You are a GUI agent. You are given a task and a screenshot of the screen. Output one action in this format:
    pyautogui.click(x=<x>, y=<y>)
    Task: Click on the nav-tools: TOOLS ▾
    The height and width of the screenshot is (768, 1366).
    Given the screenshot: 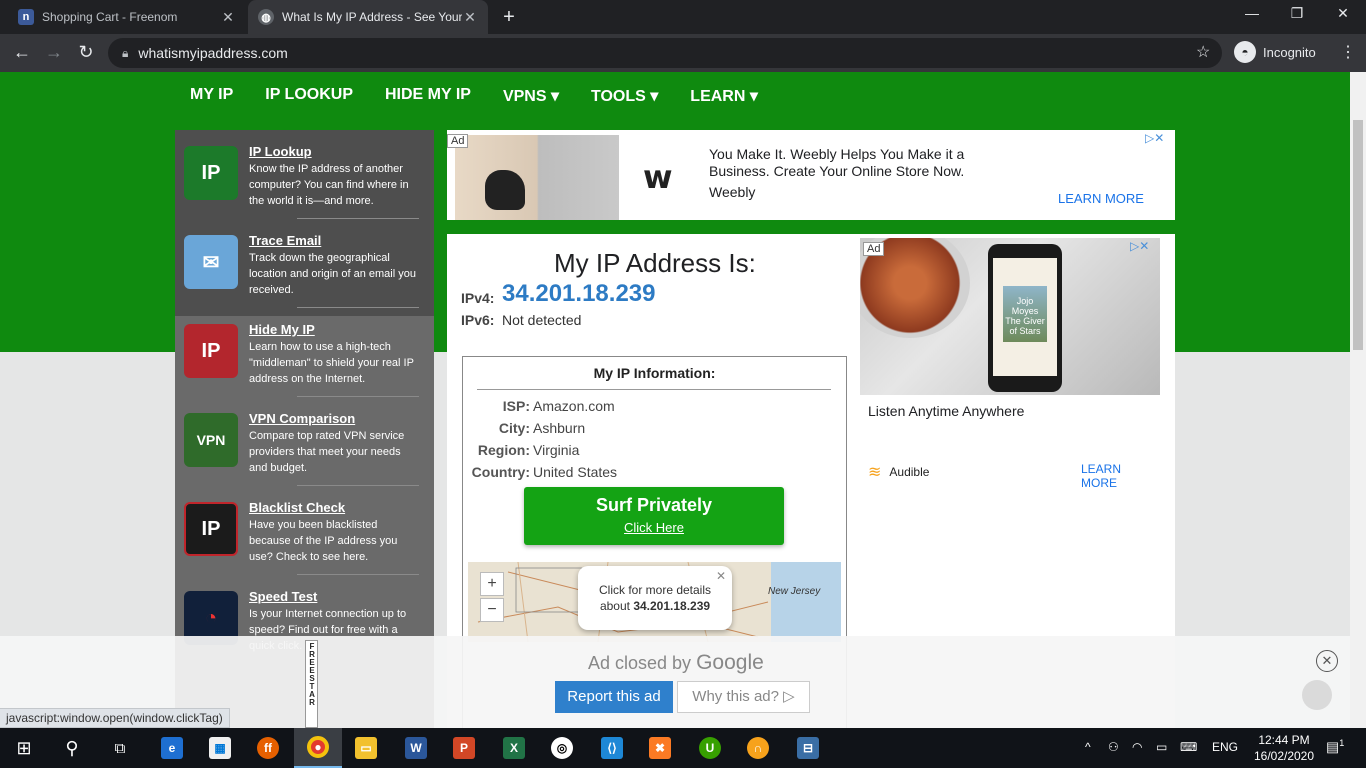 What is the action you would take?
    pyautogui.click(x=624, y=96)
    